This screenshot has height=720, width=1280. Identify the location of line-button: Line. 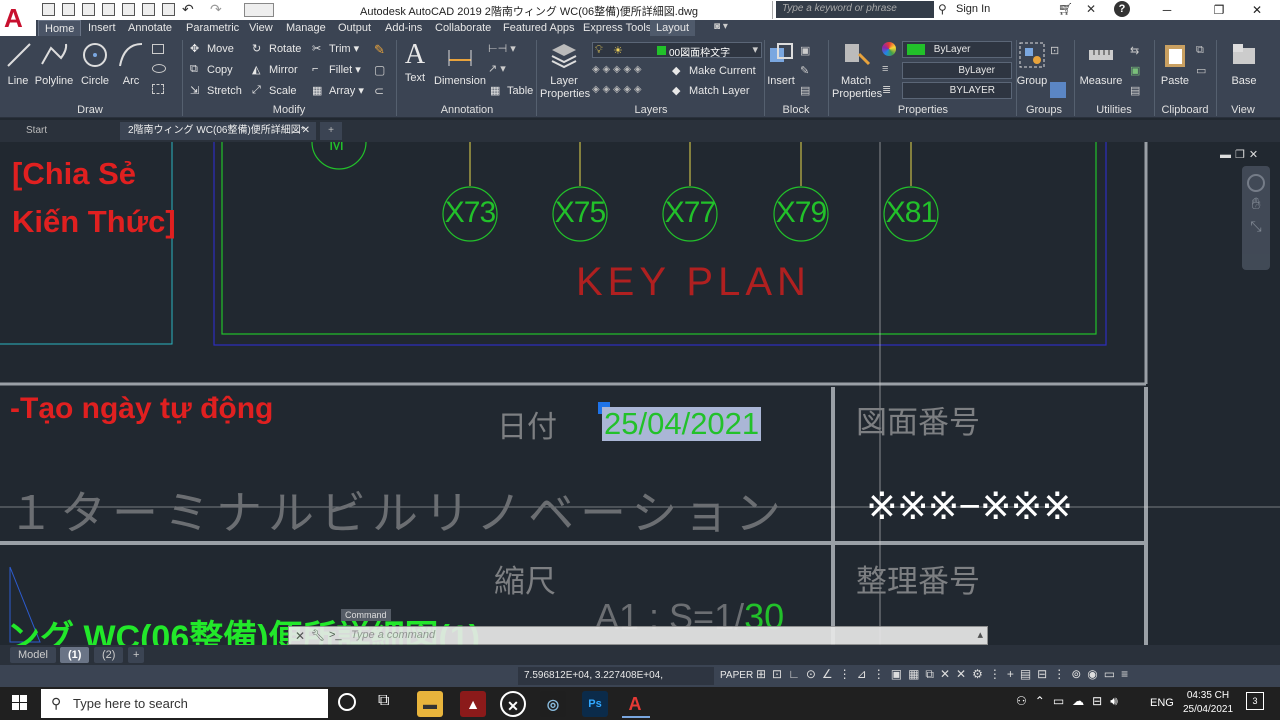
(18, 63).